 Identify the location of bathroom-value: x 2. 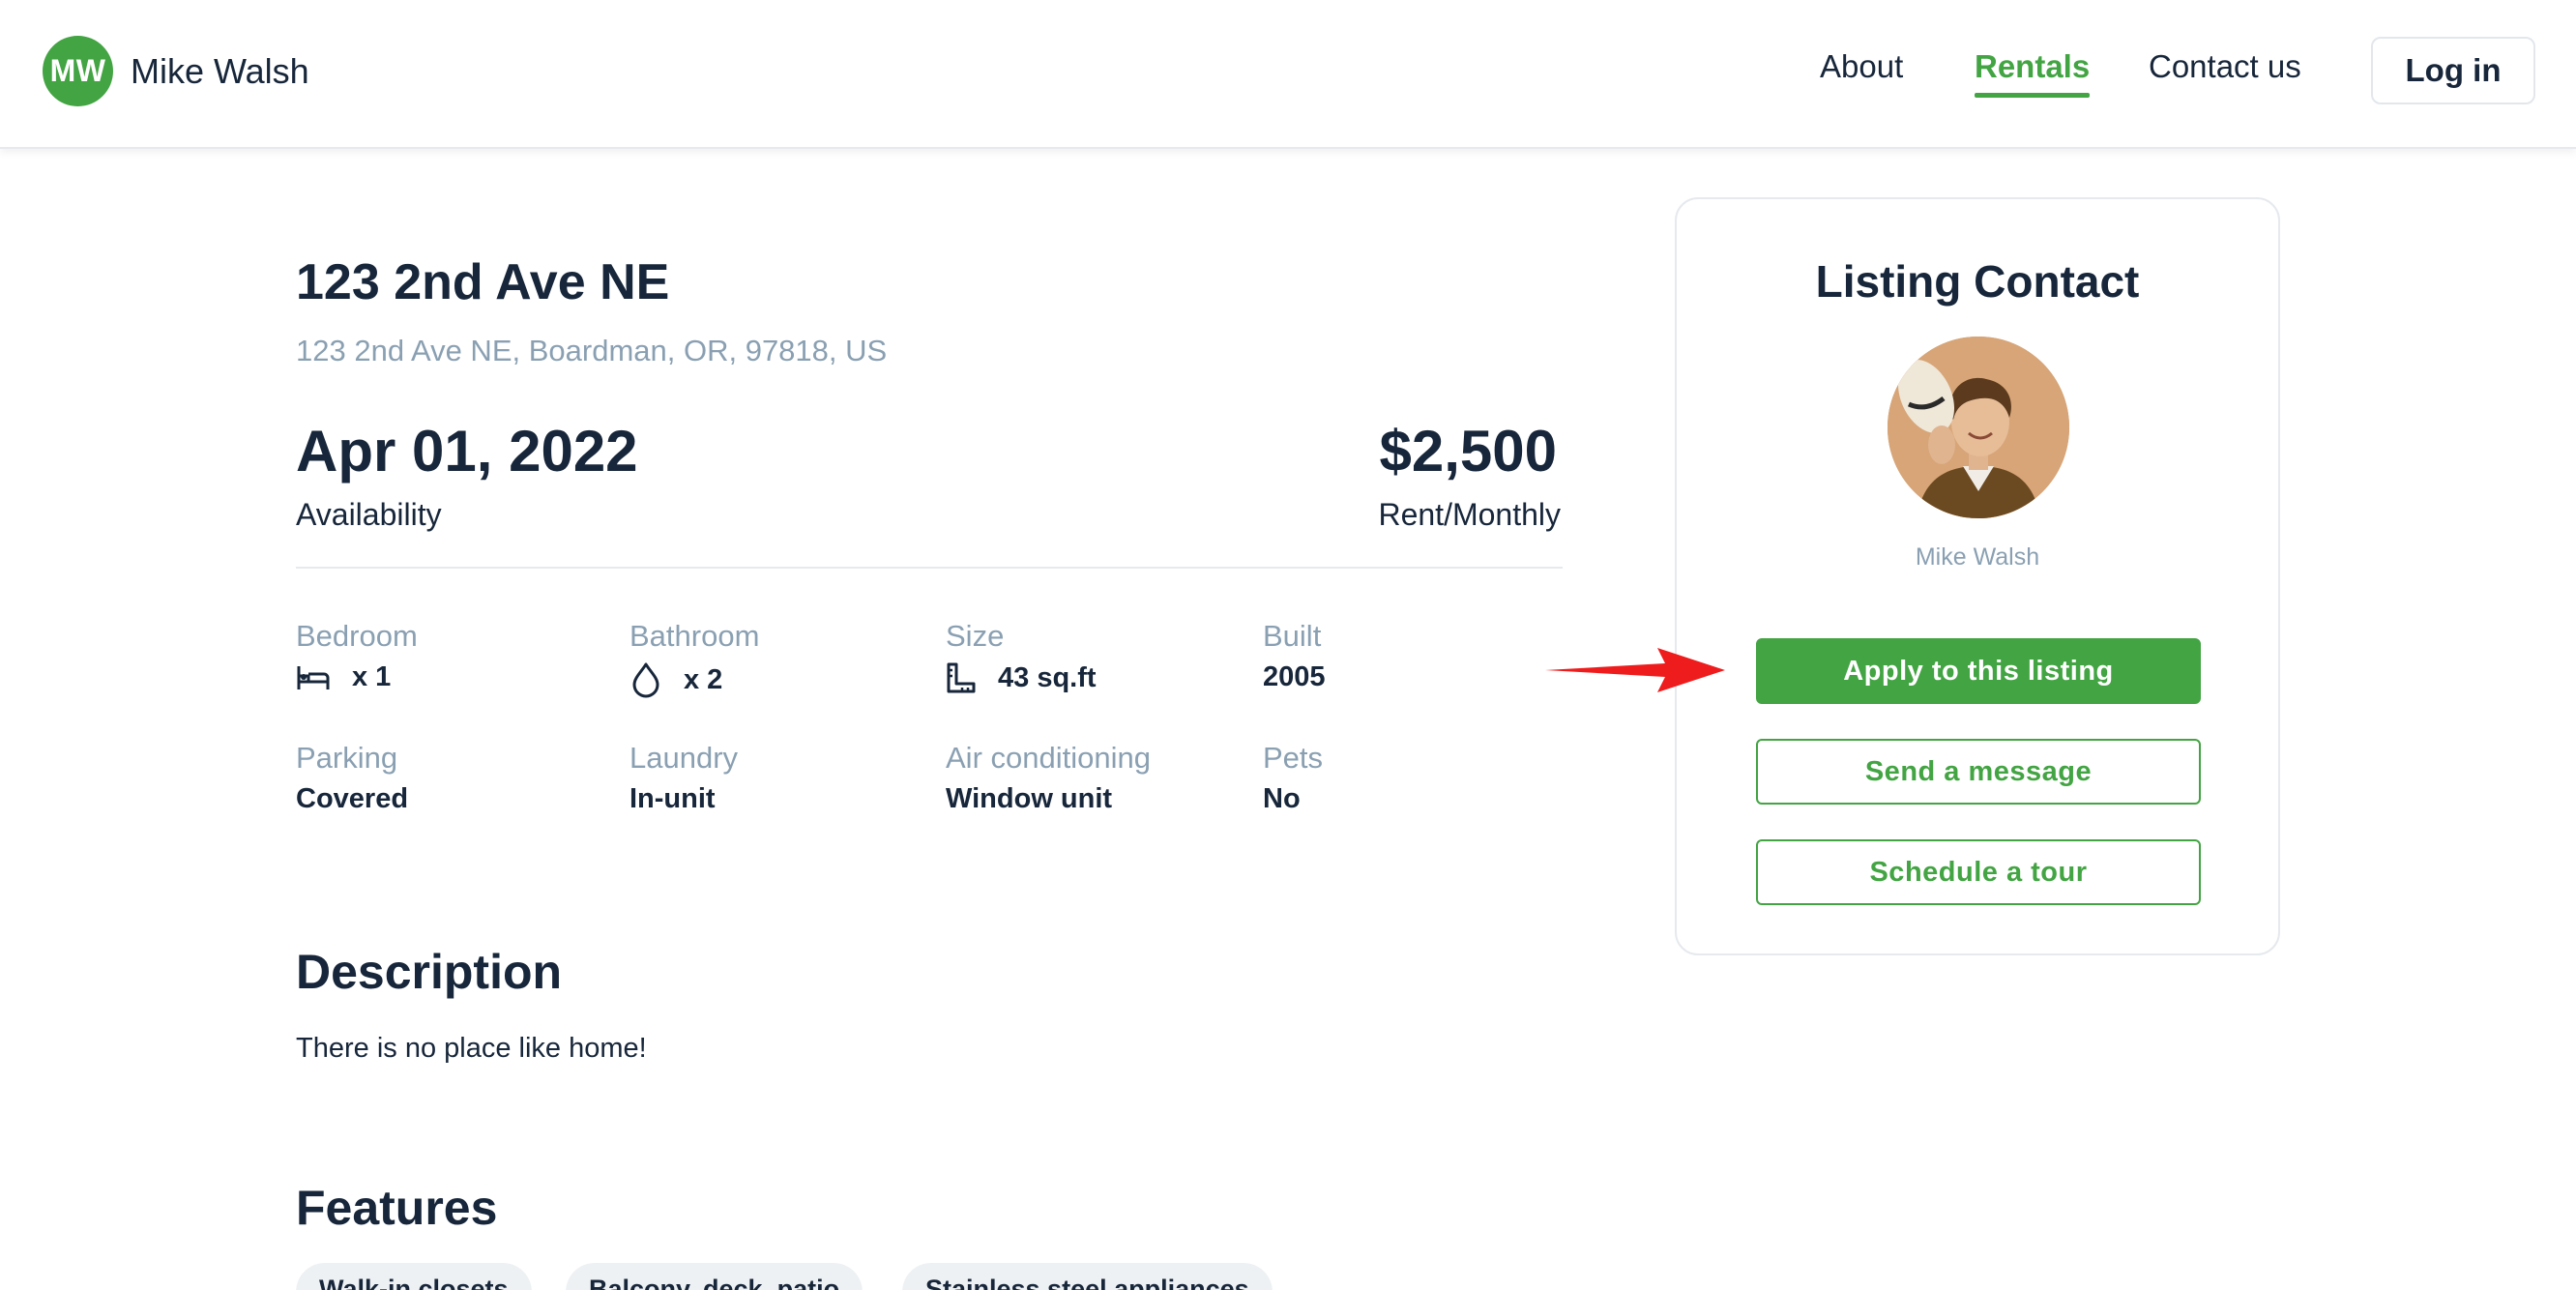
(703, 679).